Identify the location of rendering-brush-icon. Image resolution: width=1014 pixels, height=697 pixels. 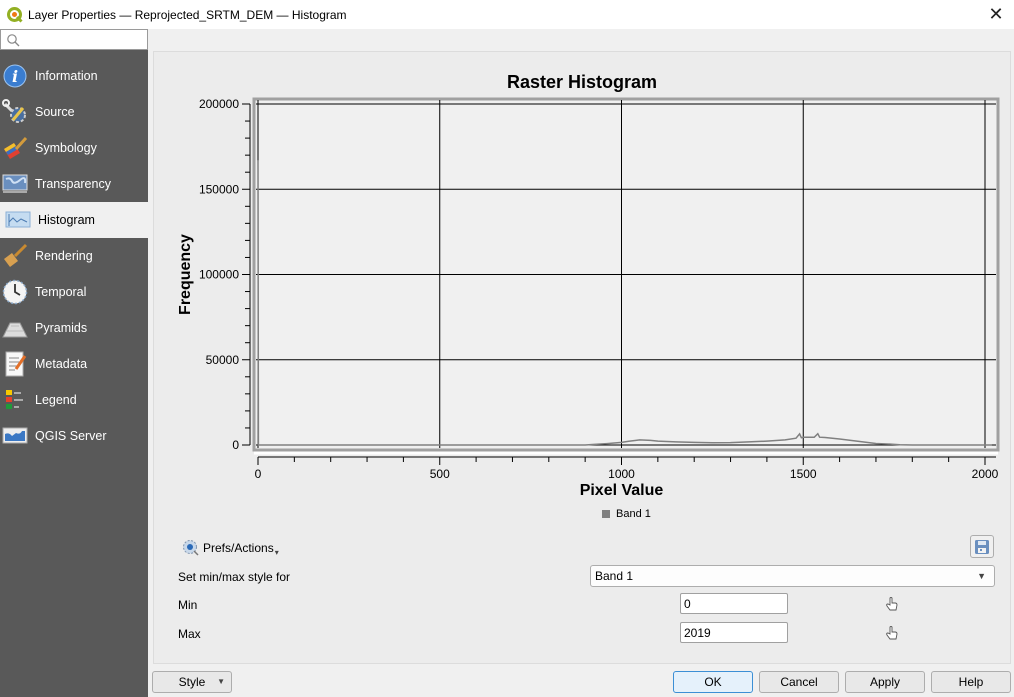
(15, 256).